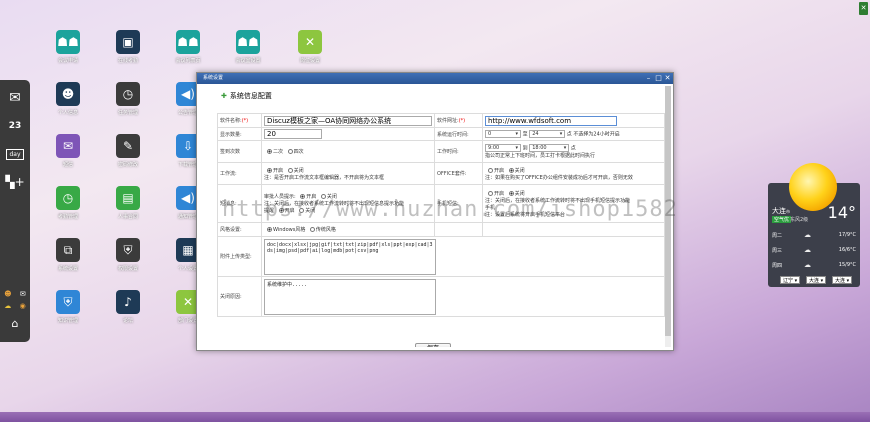 The image size is (870, 422). I want to click on desktop-icon-personal-info: ☻ 个人信息, so click(68, 99).